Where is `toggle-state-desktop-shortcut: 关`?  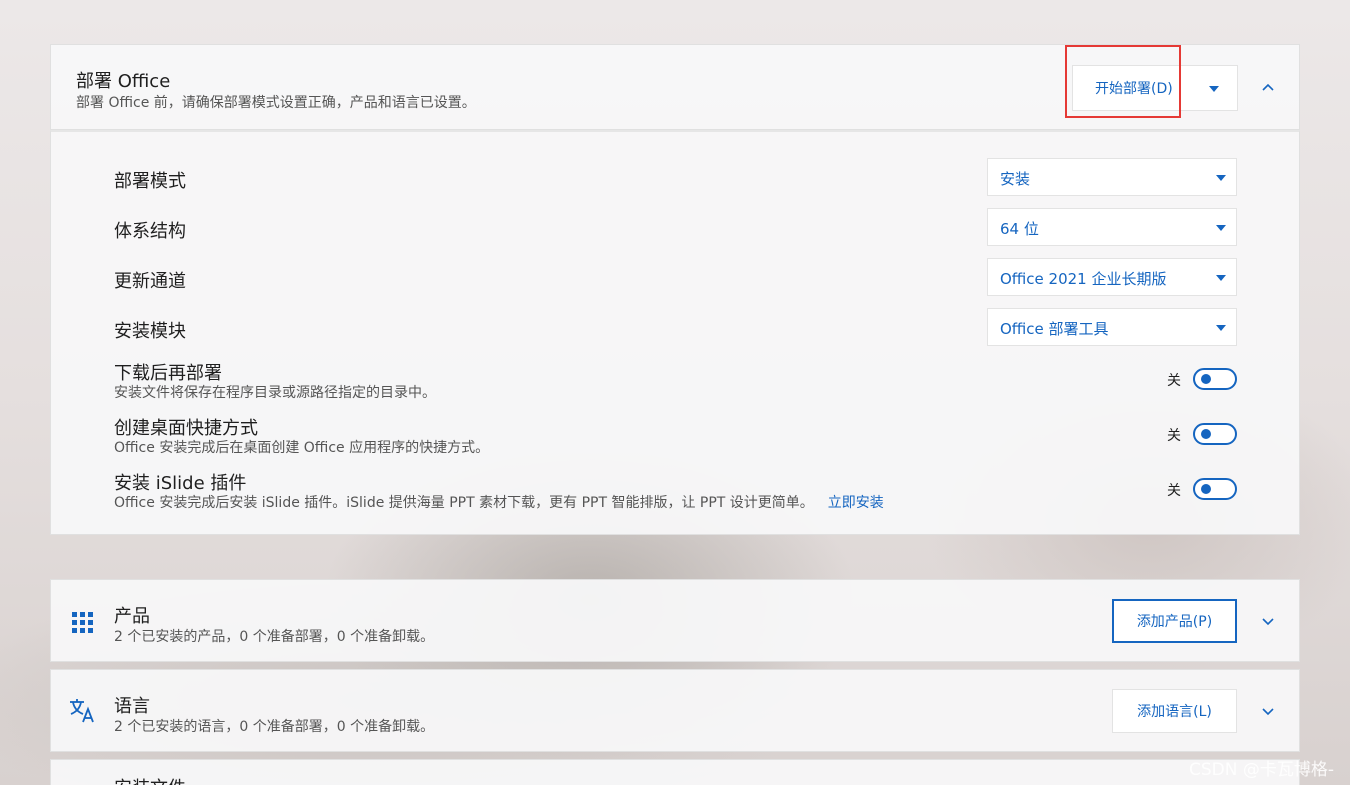
toggle-state-desktop-shortcut: 关 is located at coordinates (1174, 436).